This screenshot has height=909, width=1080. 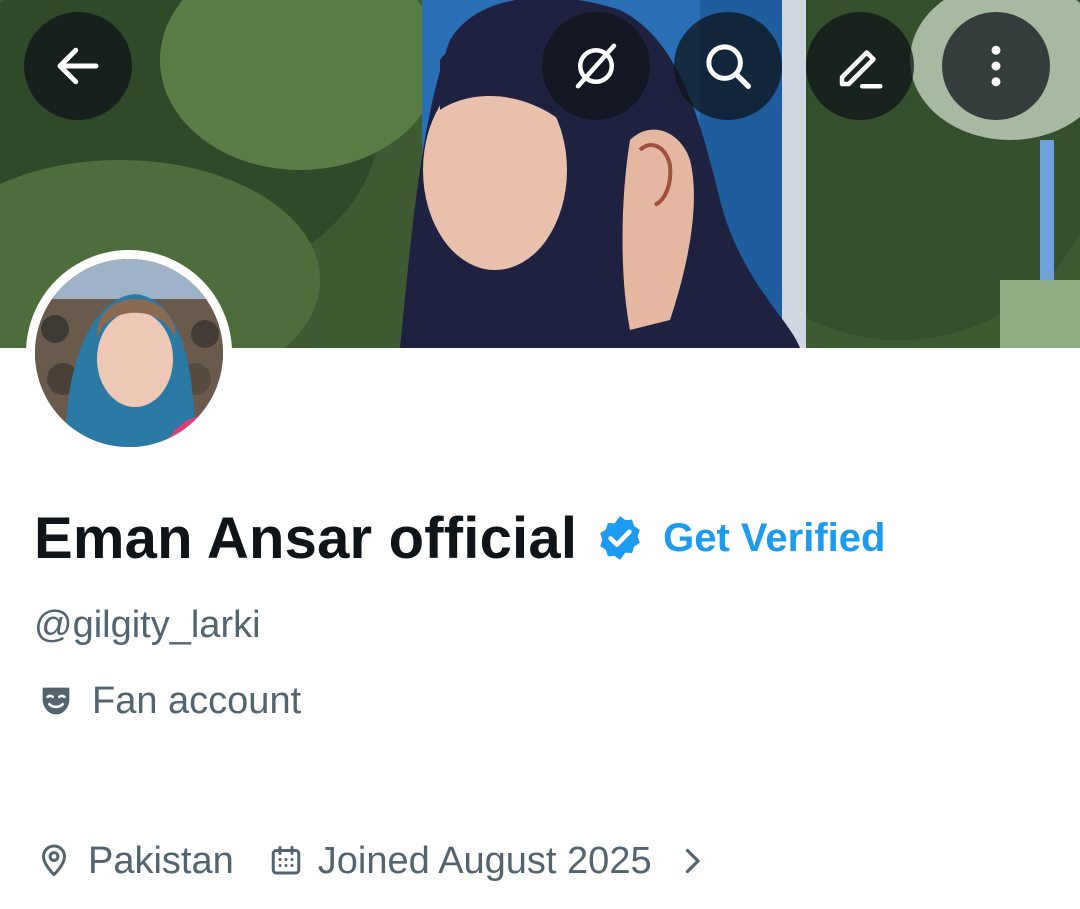 What do you see at coordinates (197, 700) in the screenshot?
I see `category-label: Fan account` at bounding box center [197, 700].